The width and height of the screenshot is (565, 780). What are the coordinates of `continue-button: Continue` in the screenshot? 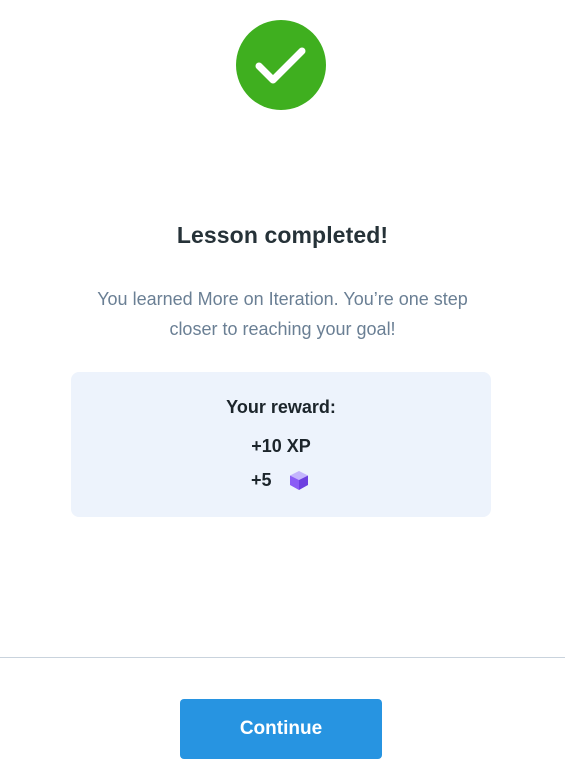 It's located at (281, 729).